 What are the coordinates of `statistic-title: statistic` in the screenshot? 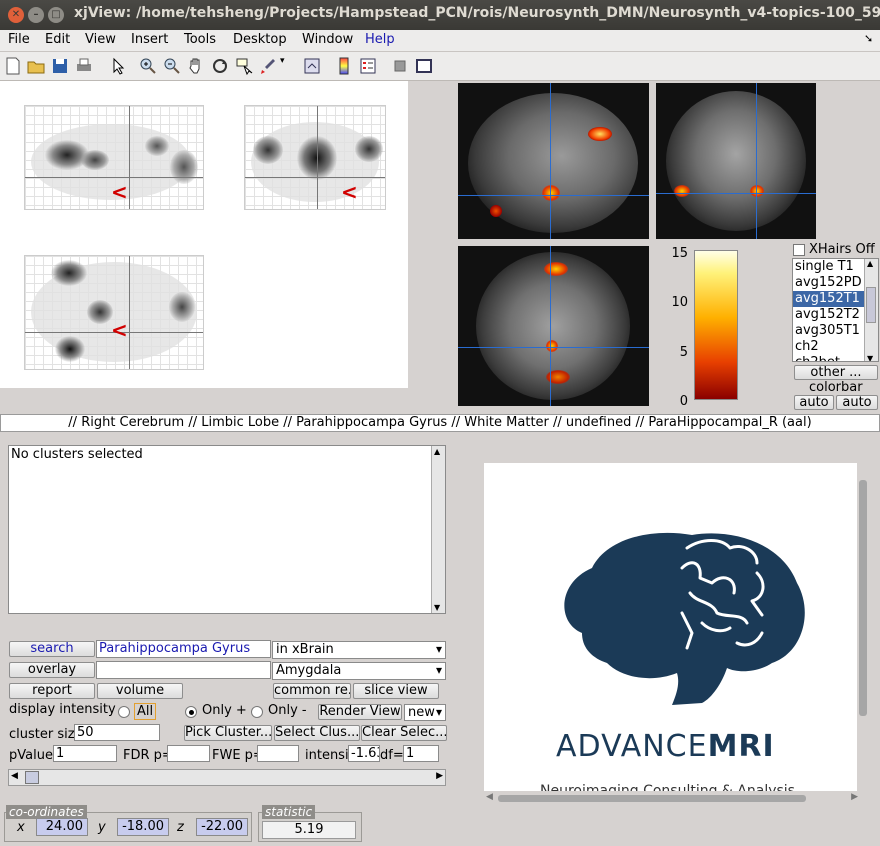 It's located at (289, 812).